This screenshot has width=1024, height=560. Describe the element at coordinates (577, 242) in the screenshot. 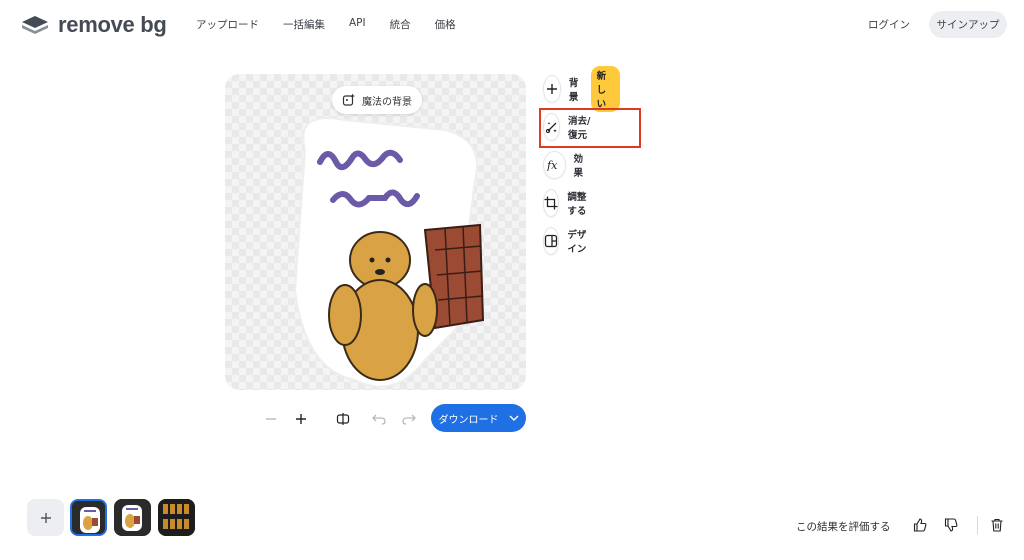

I see `tool-design-label: デザイン` at that location.